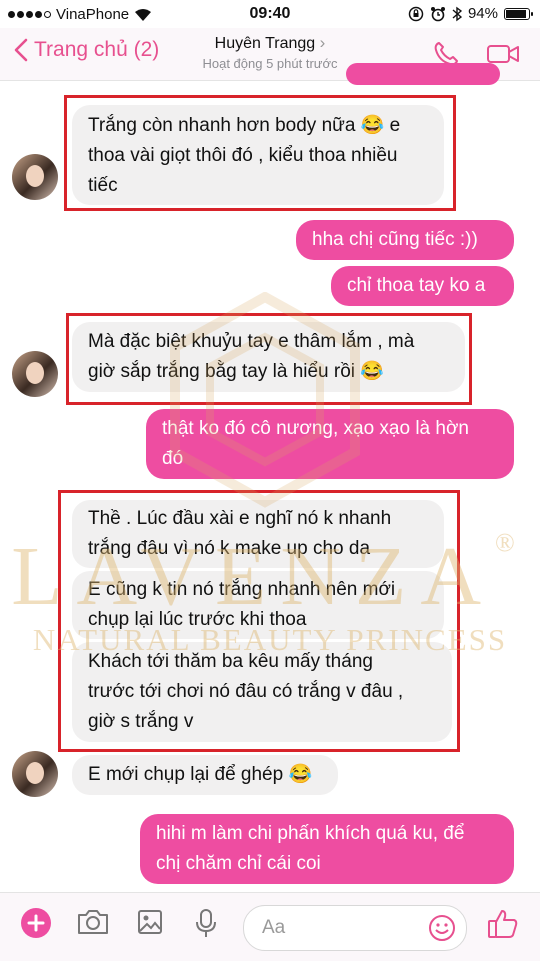  Describe the element at coordinates (322, 42) in the screenshot. I see `chevron-right-icon: ›` at that location.